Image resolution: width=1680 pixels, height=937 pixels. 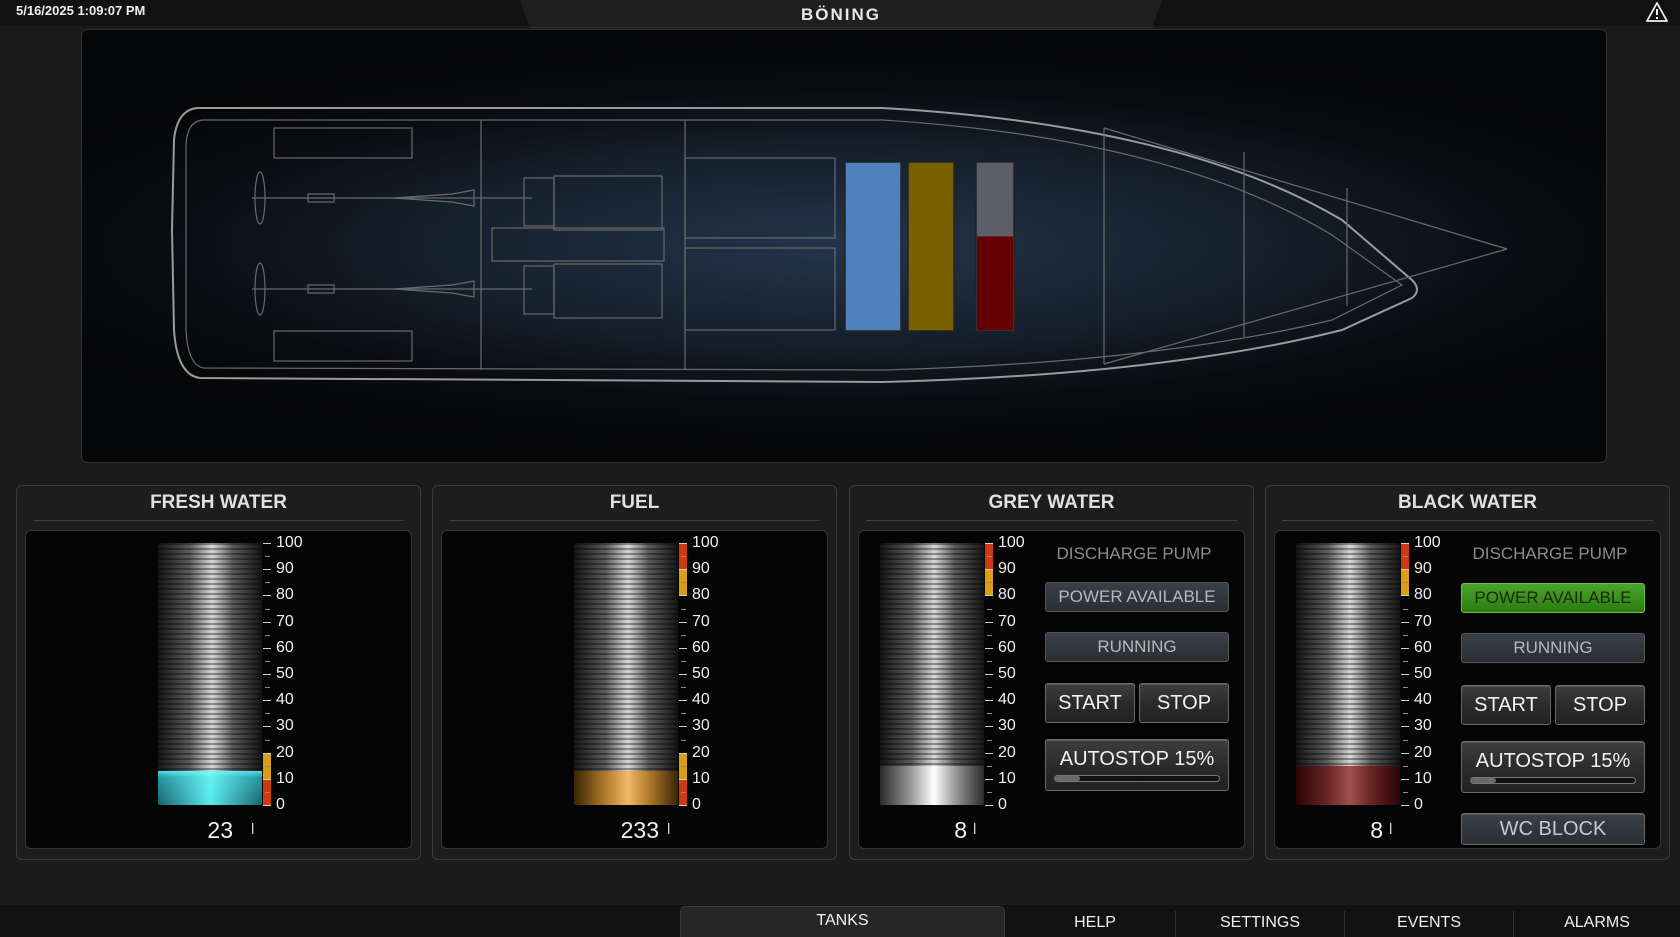 I want to click on warning-triangle-icon, so click(x=1657, y=12).